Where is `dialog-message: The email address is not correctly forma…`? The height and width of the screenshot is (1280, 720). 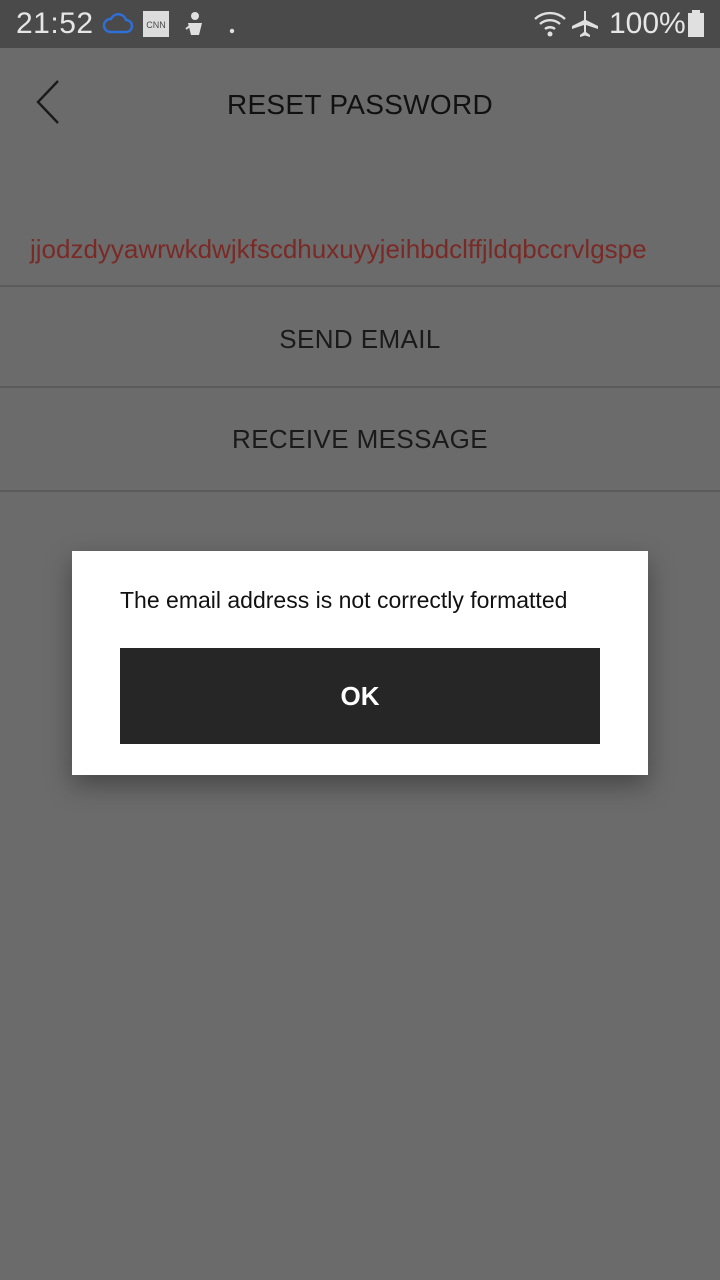
dialog-message: The email address is not correctly forma… is located at coordinates (344, 600).